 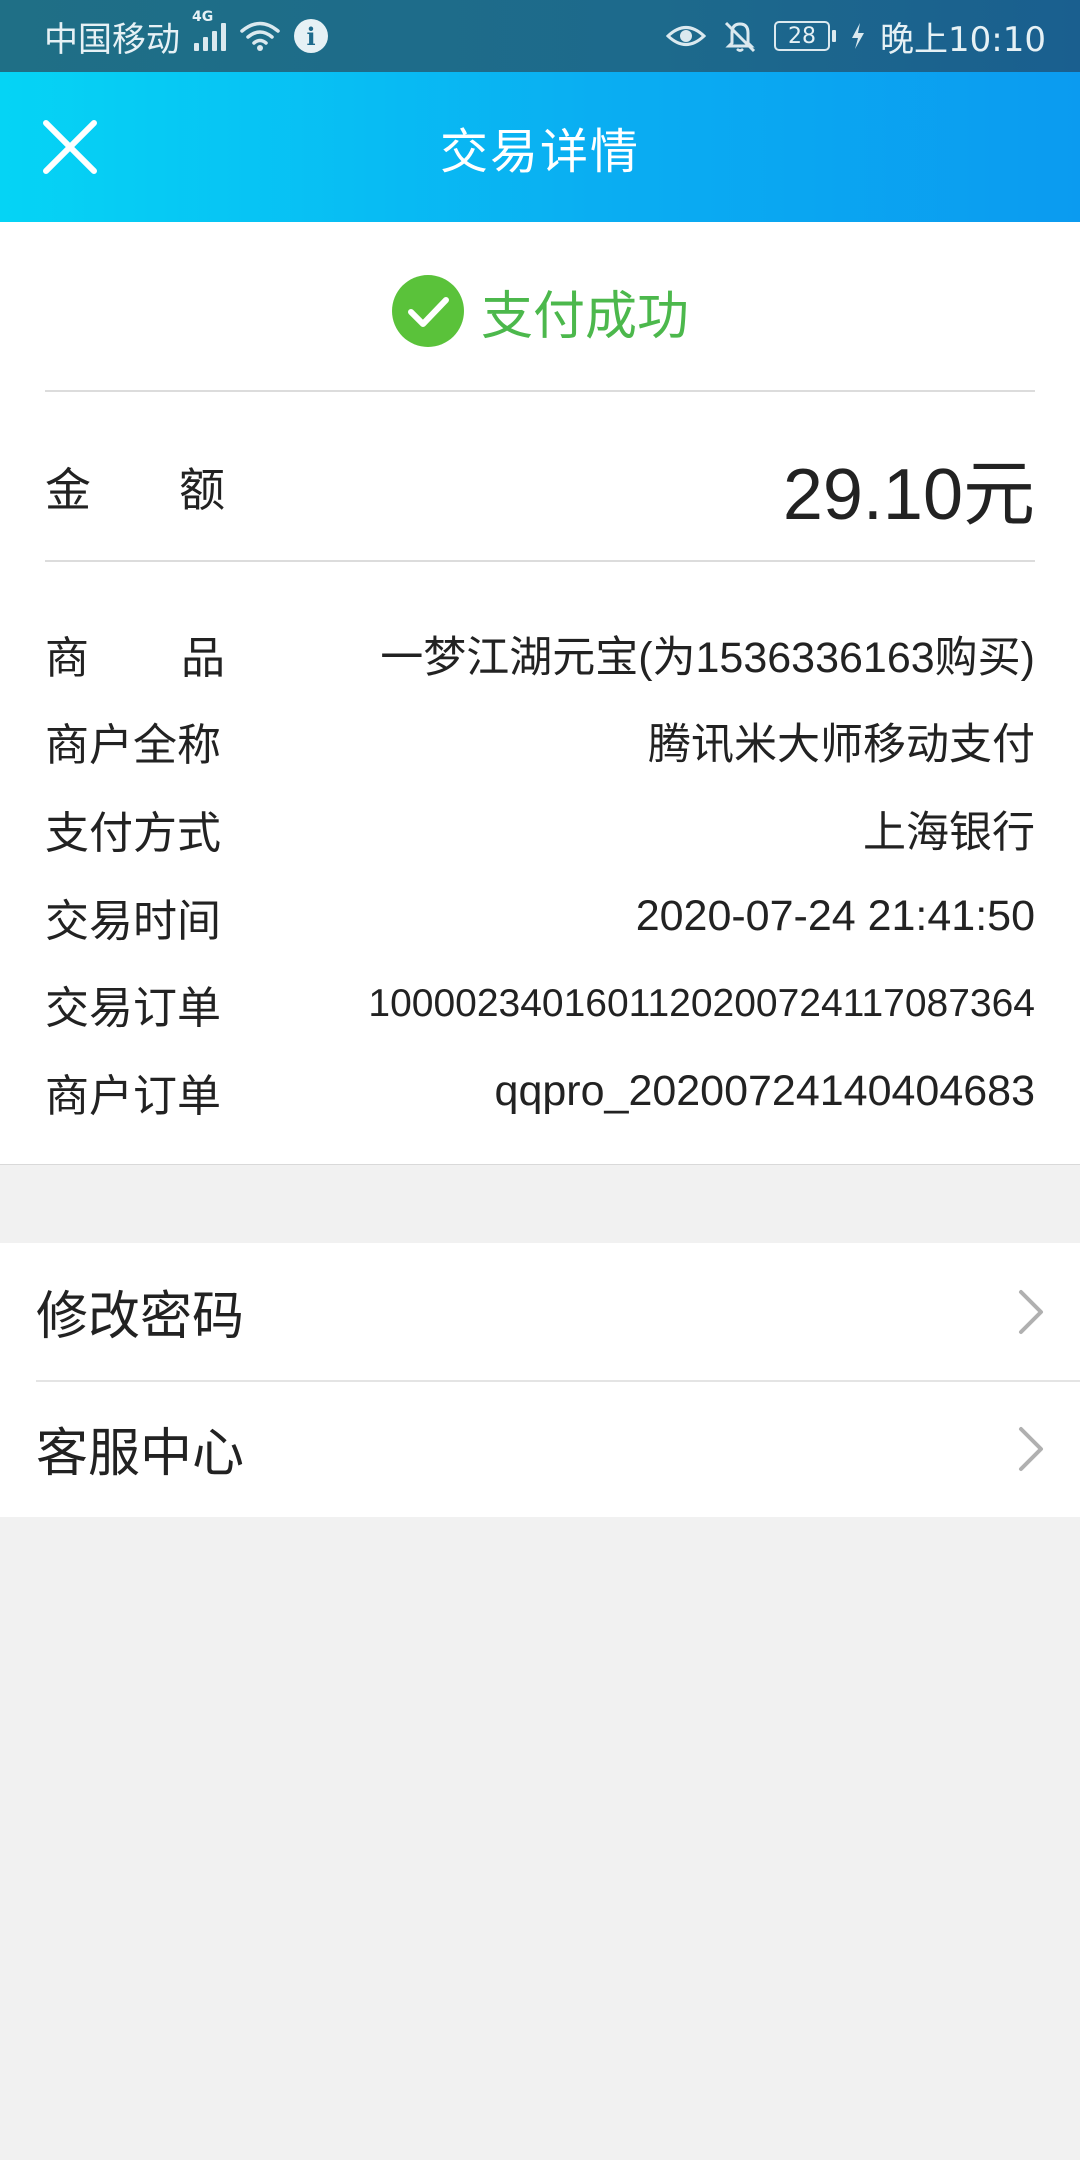 I want to click on detail-value: 上海银行, so click(x=949, y=832).